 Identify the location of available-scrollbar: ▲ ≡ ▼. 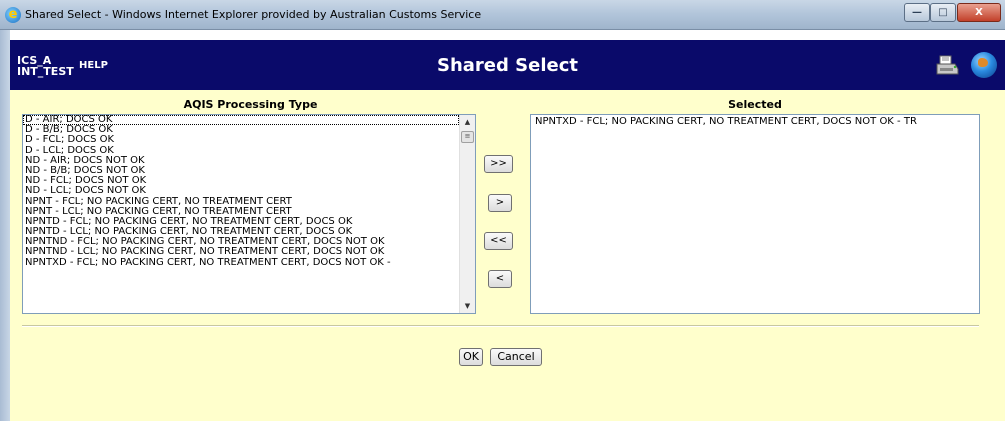
(467, 214).